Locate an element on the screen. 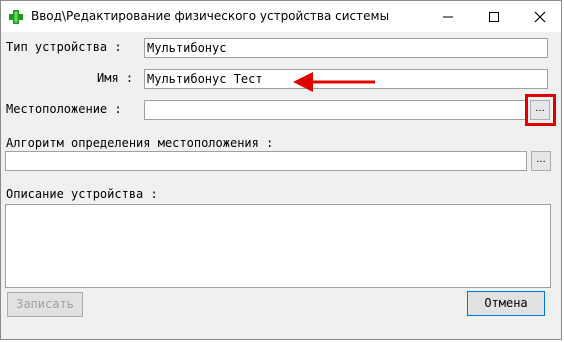 This screenshot has width=564, height=342. name-label: Имя : is located at coordinates (115, 78).